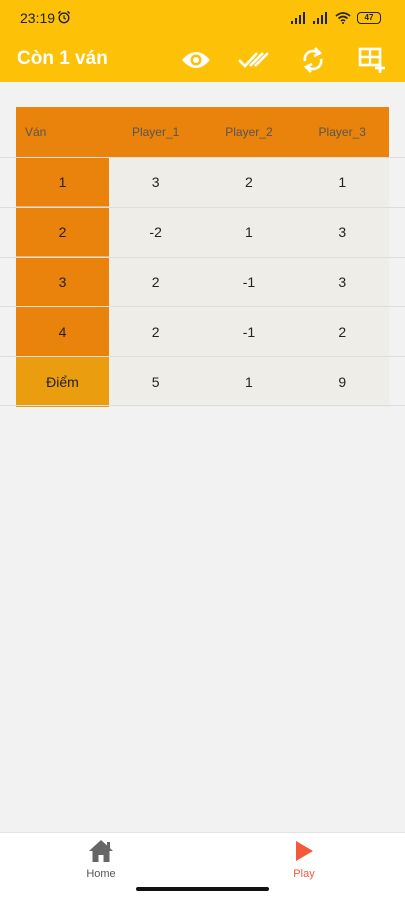 The width and height of the screenshot is (405, 900). What do you see at coordinates (202, 132) in the screenshot?
I see `table-header-row: Ván Player_1 Player_2 Player_3` at bounding box center [202, 132].